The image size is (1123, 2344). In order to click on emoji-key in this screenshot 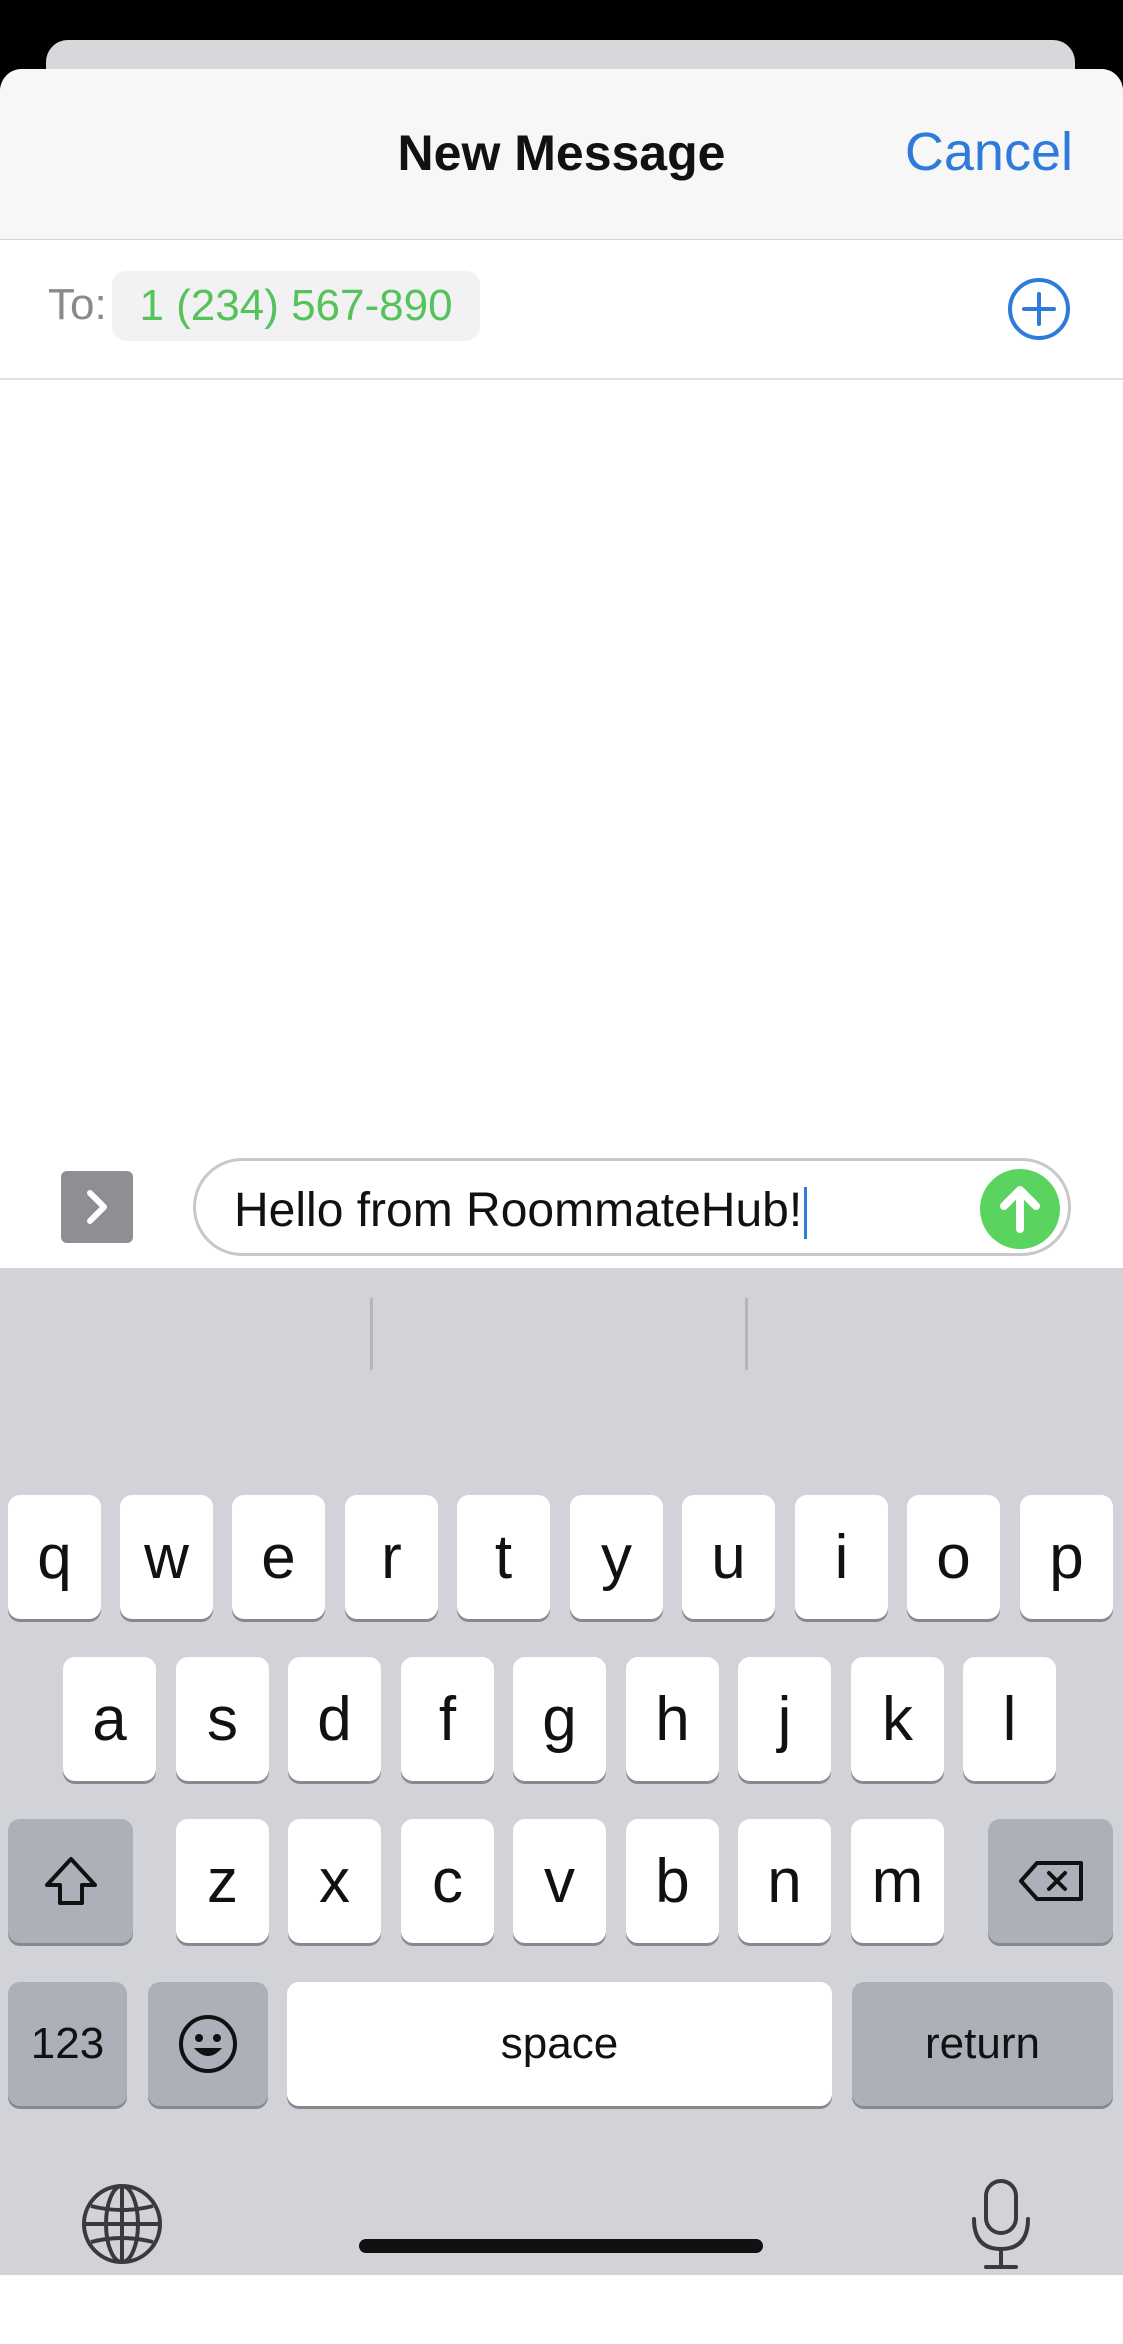, I will do `click(208, 2044)`.